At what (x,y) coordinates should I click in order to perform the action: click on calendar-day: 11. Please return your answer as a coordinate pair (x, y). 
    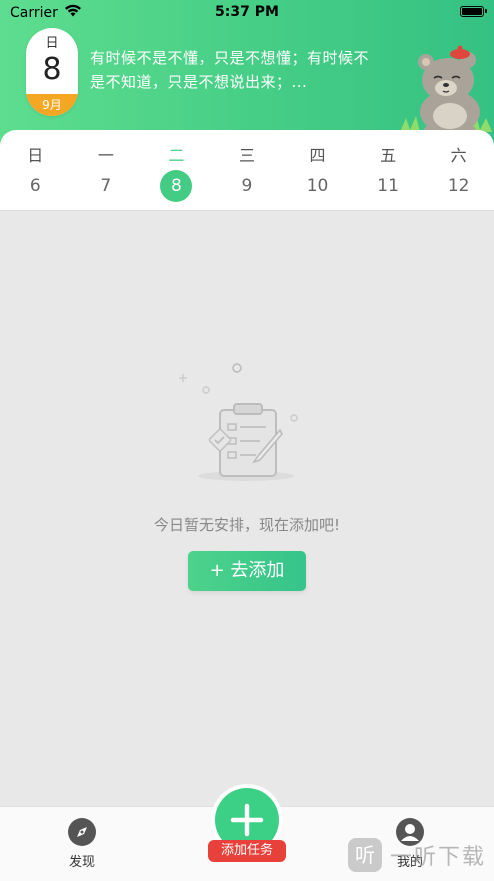
    Looking at the image, I should click on (388, 186).